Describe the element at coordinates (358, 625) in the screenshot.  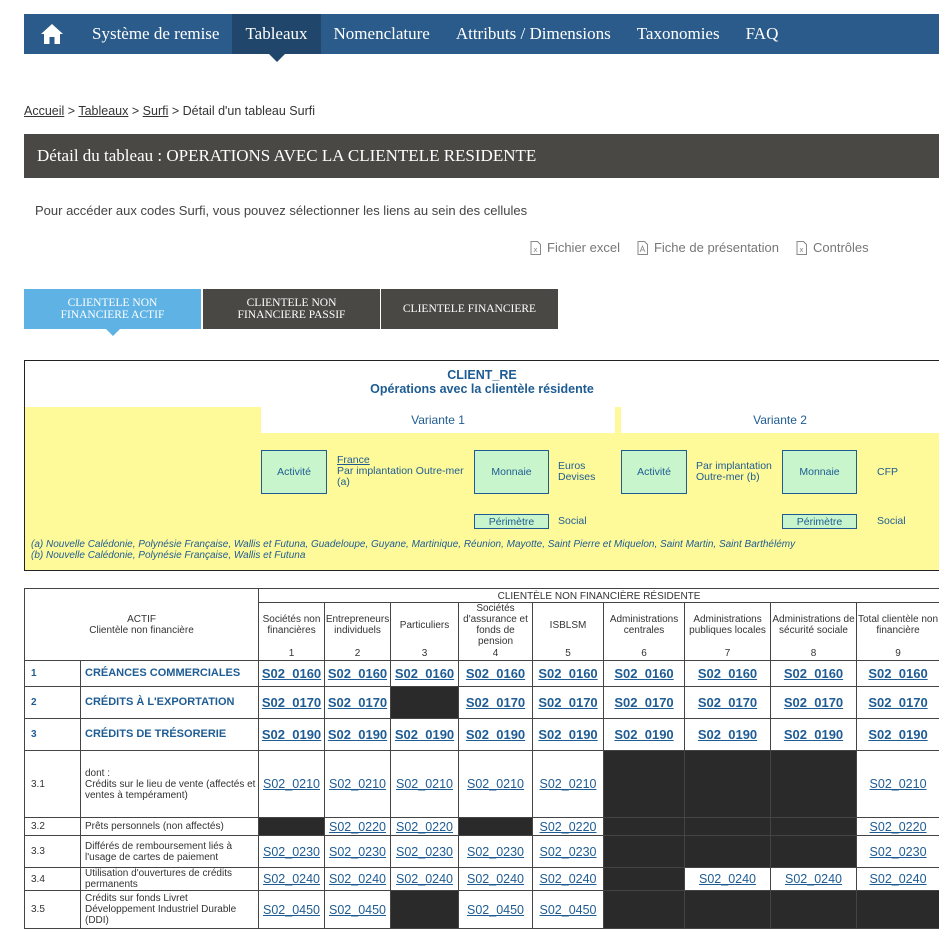
I see `column-header: Entrepreneurs individuels` at that location.